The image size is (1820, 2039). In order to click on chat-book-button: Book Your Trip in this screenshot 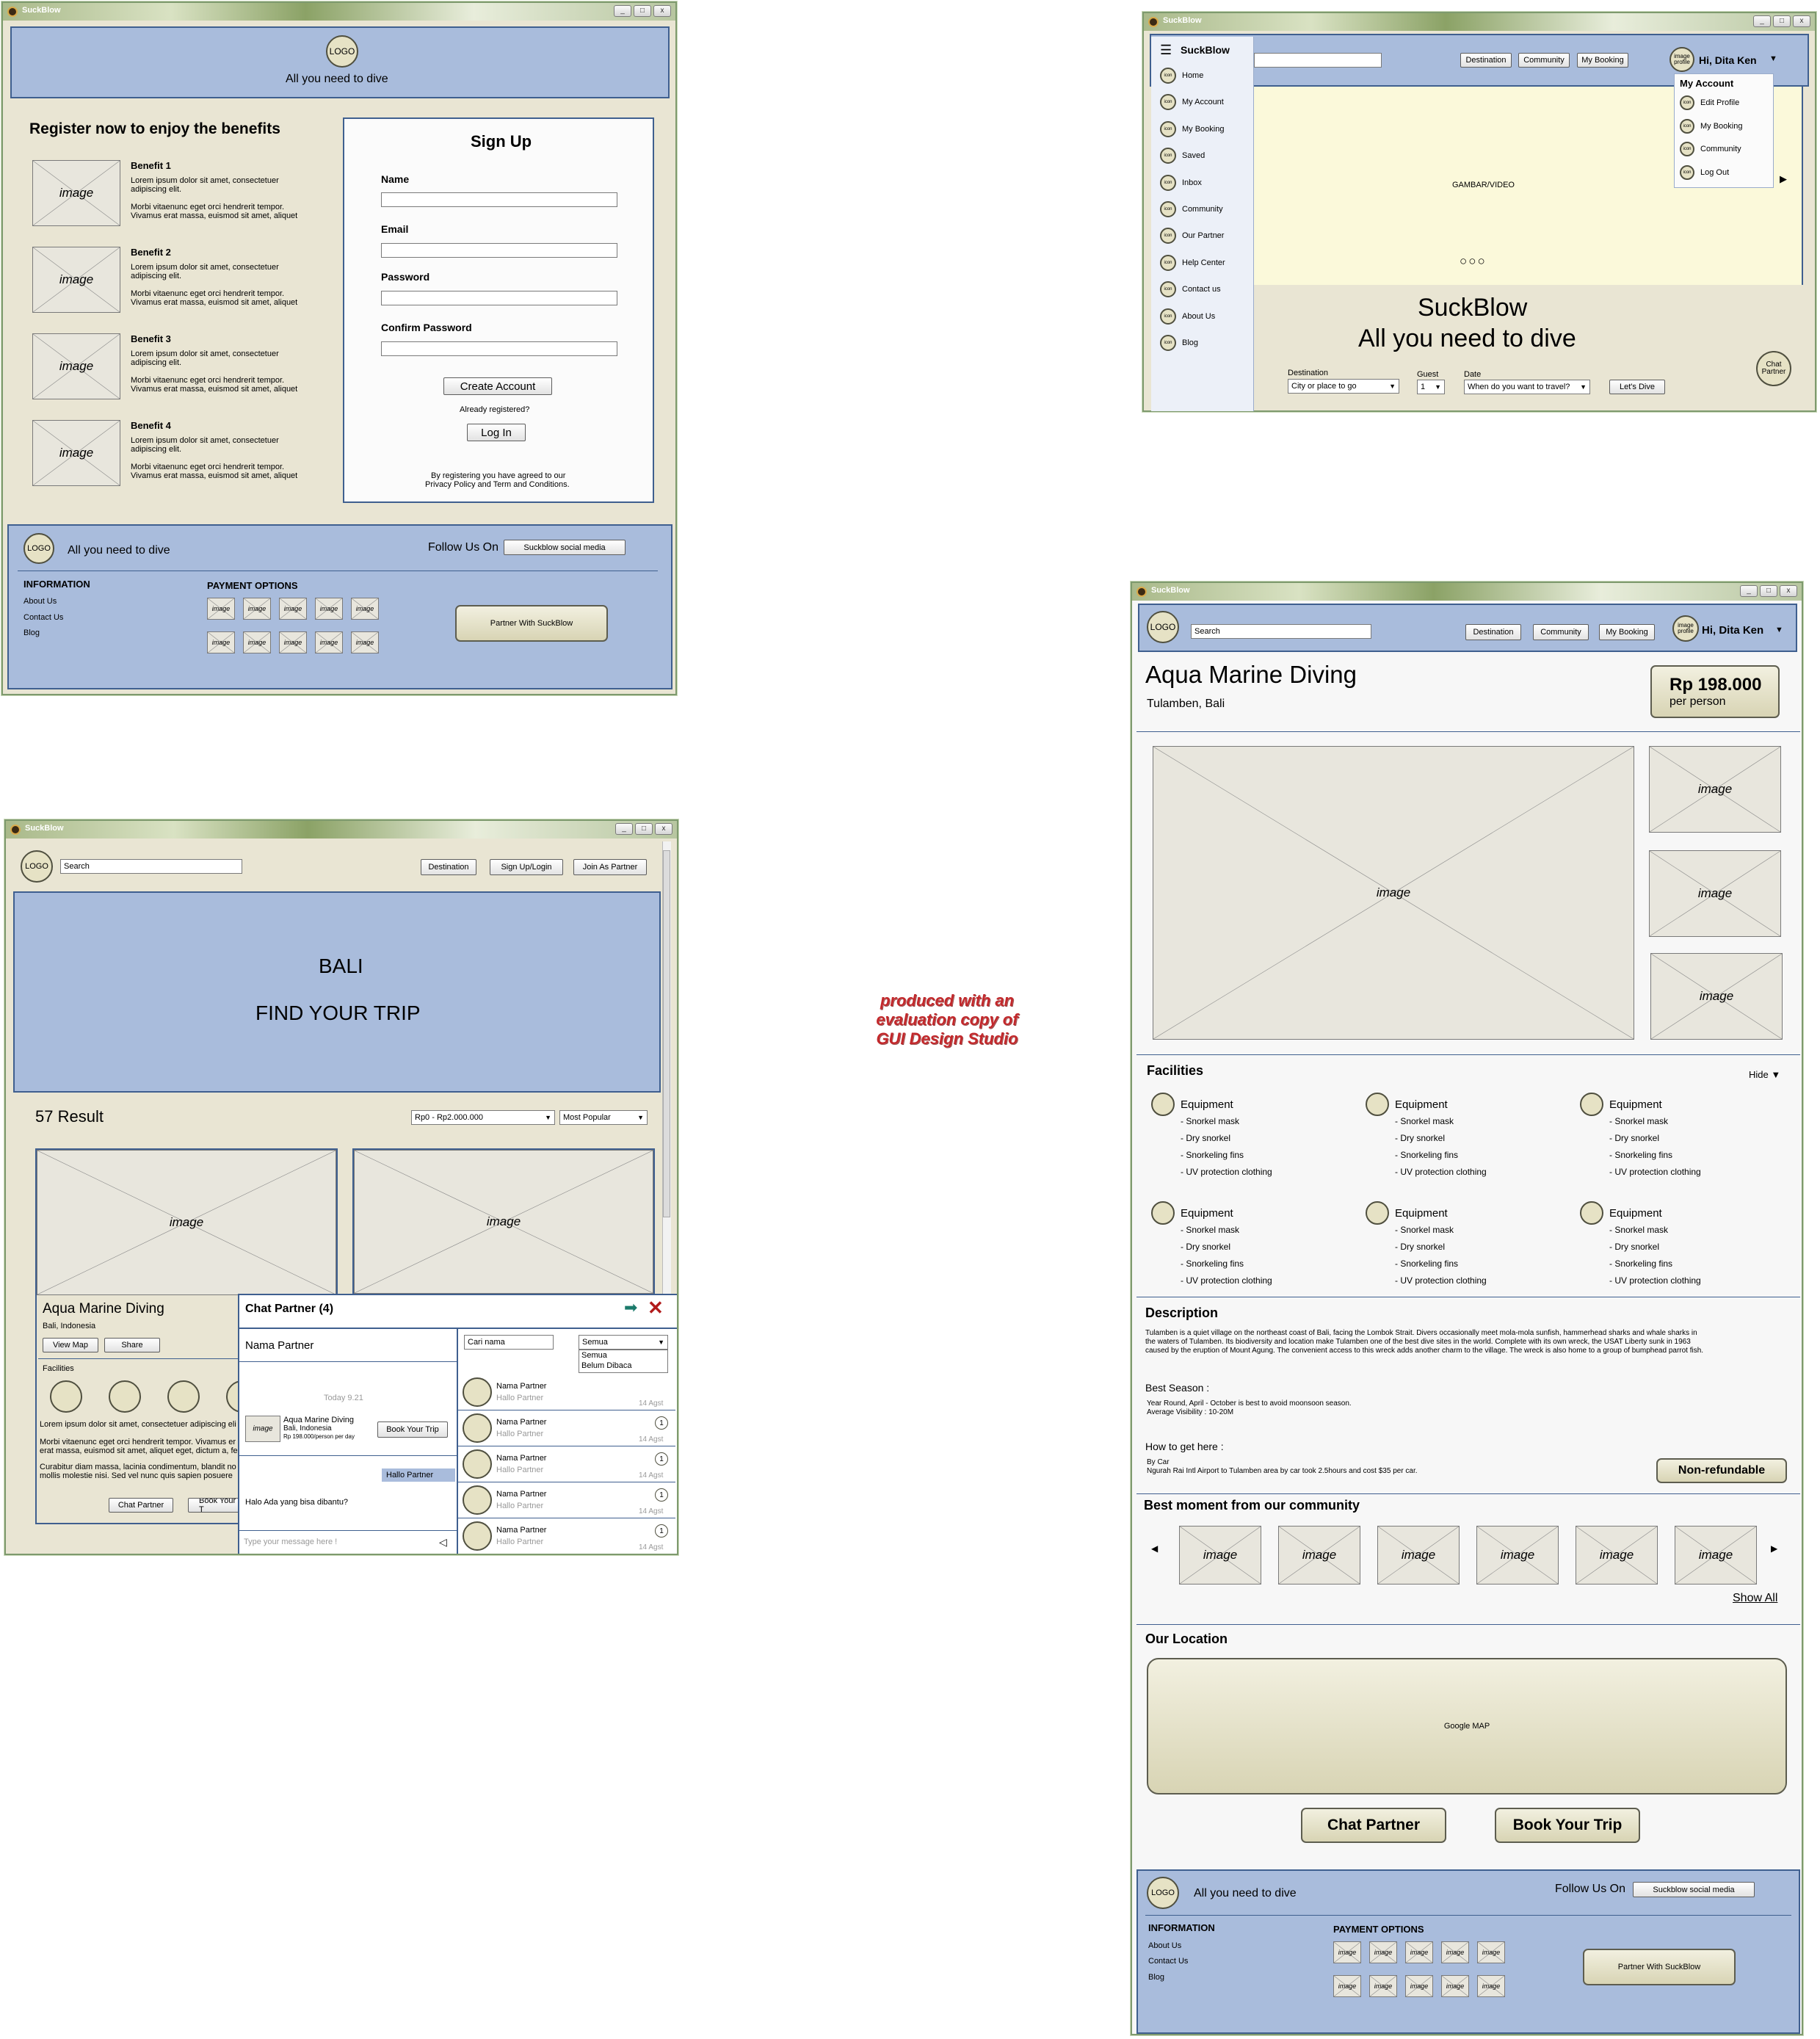, I will do `click(412, 1429)`.